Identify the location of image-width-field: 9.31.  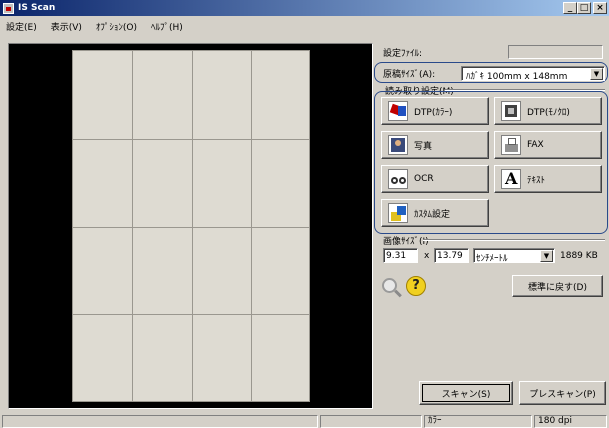
(400, 255).